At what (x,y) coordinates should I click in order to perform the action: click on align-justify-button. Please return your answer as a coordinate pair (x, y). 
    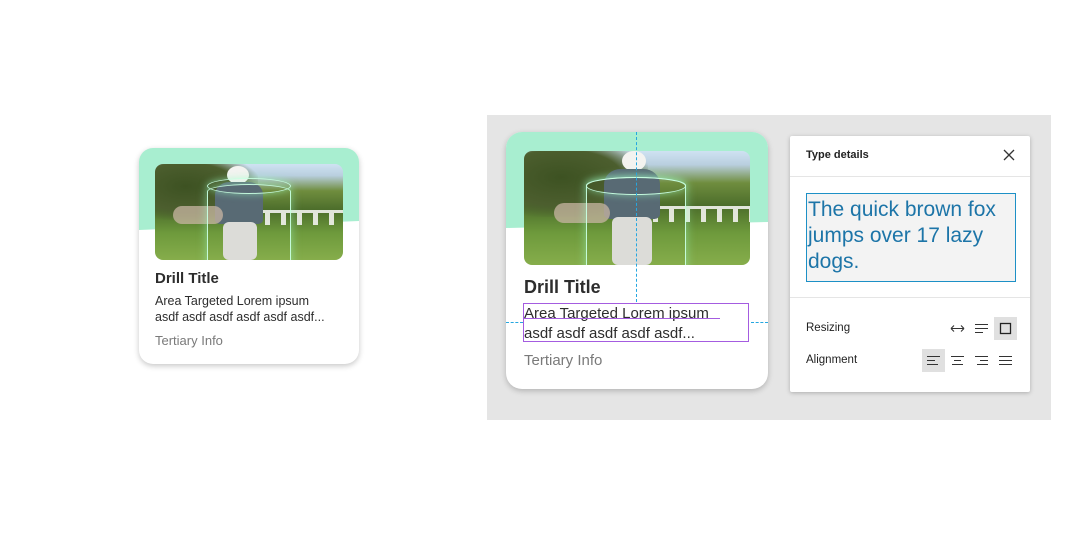
    Looking at the image, I should click on (1005, 360).